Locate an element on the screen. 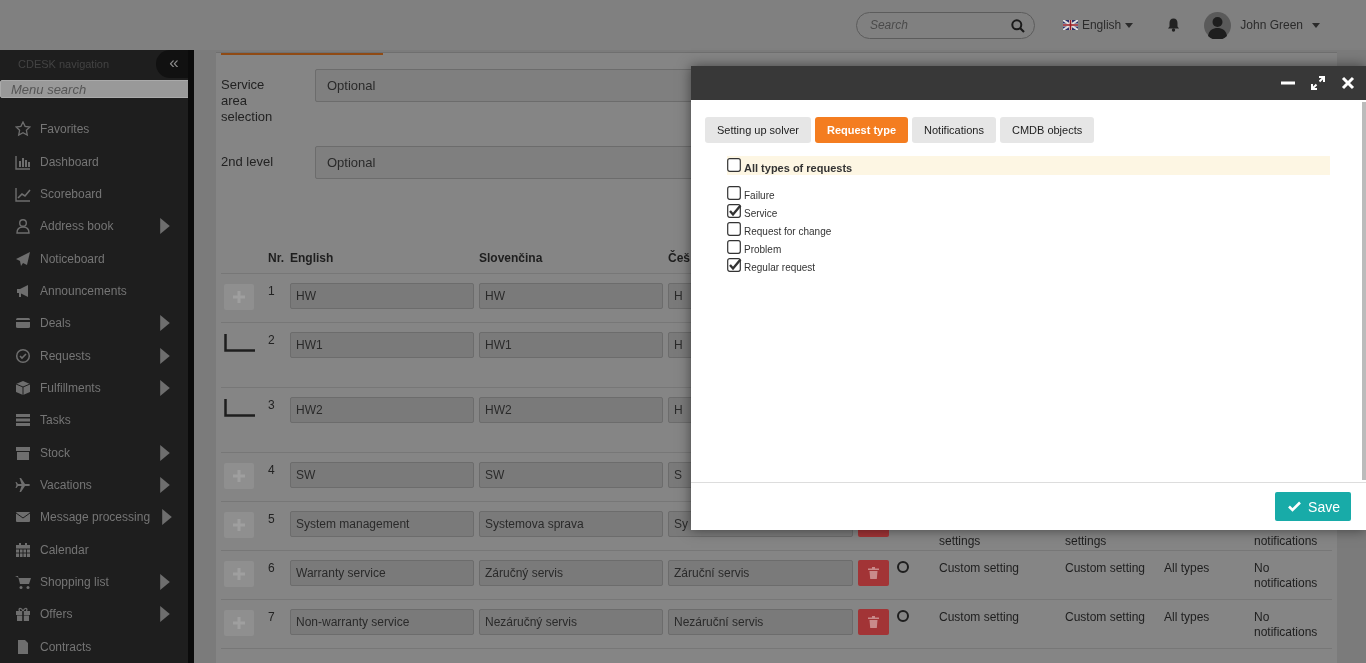 The image size is (1366, 663). document-icon is located at coordinates (23, 646).